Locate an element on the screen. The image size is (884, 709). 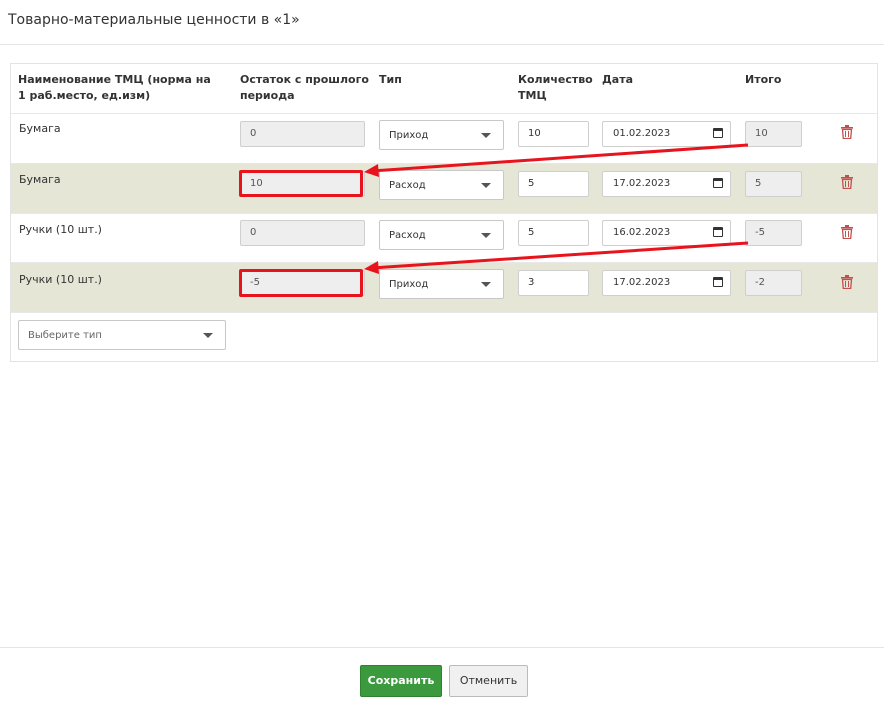
total-field: 10 is located at coordinates (773, 134).